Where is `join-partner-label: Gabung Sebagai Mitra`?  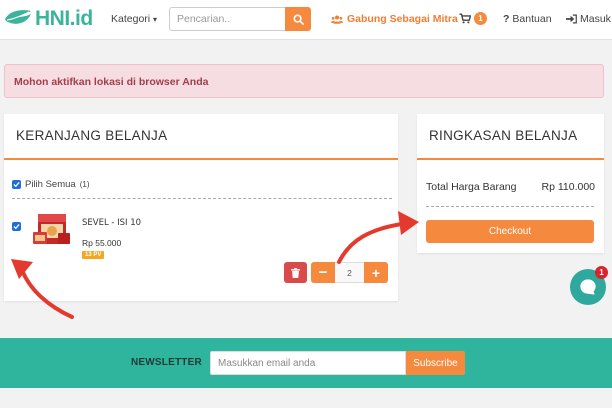 join-partner-label: Gabung Sebagai Mitra is located at coordinates (402, 19).